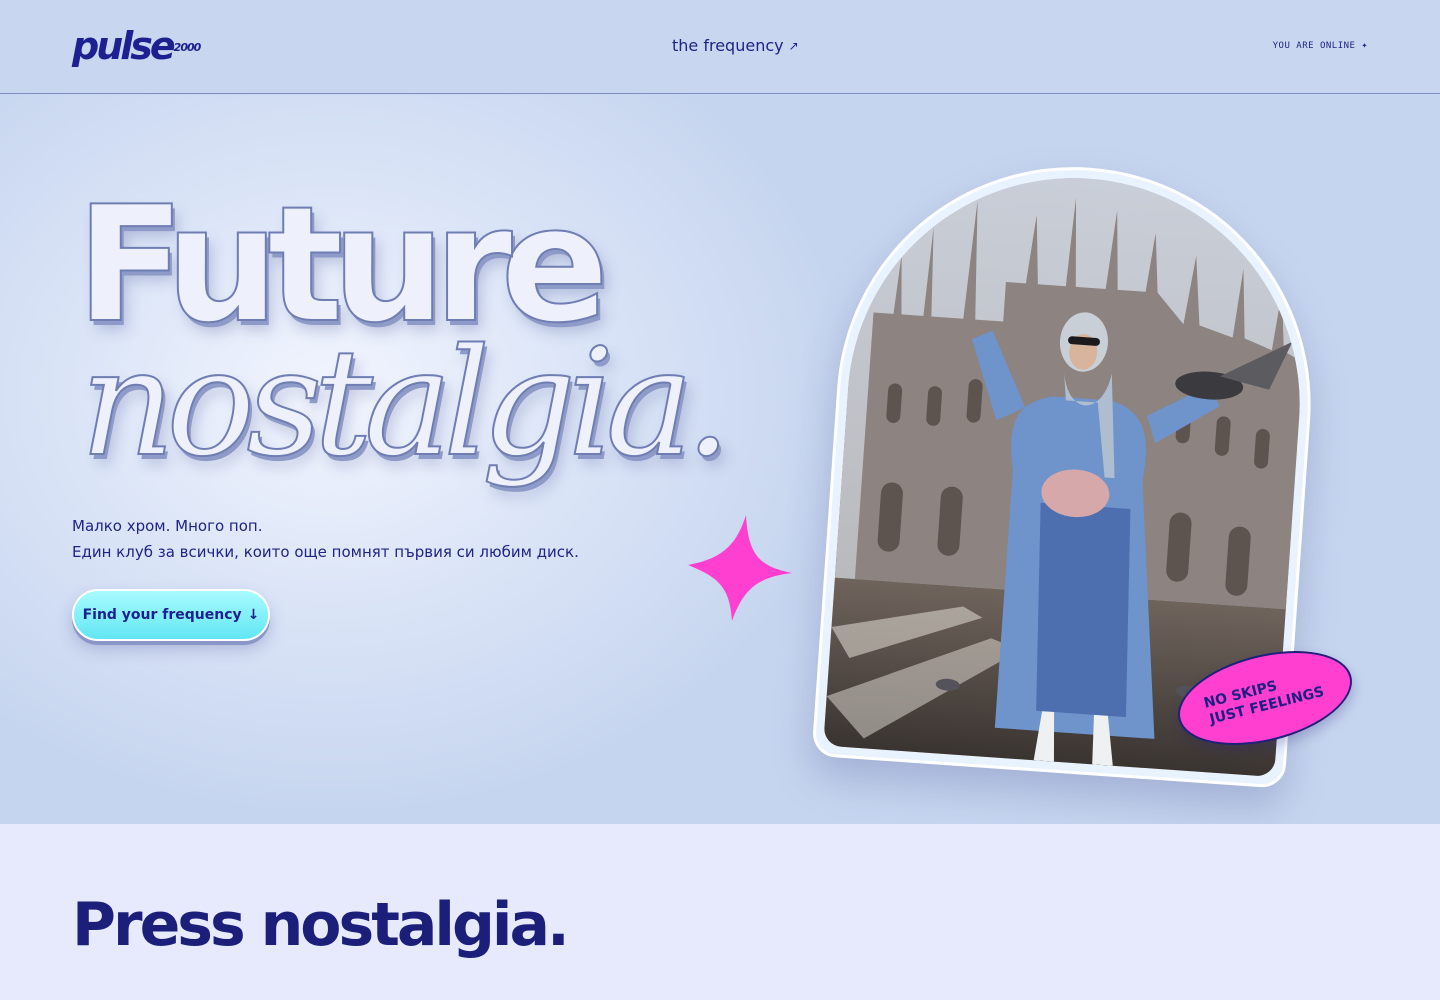  What do you see at coordinates (406, 403) in the screenshot?
I see `hero-title-line-2: nostalgia.` at bounding box center [406, 403].